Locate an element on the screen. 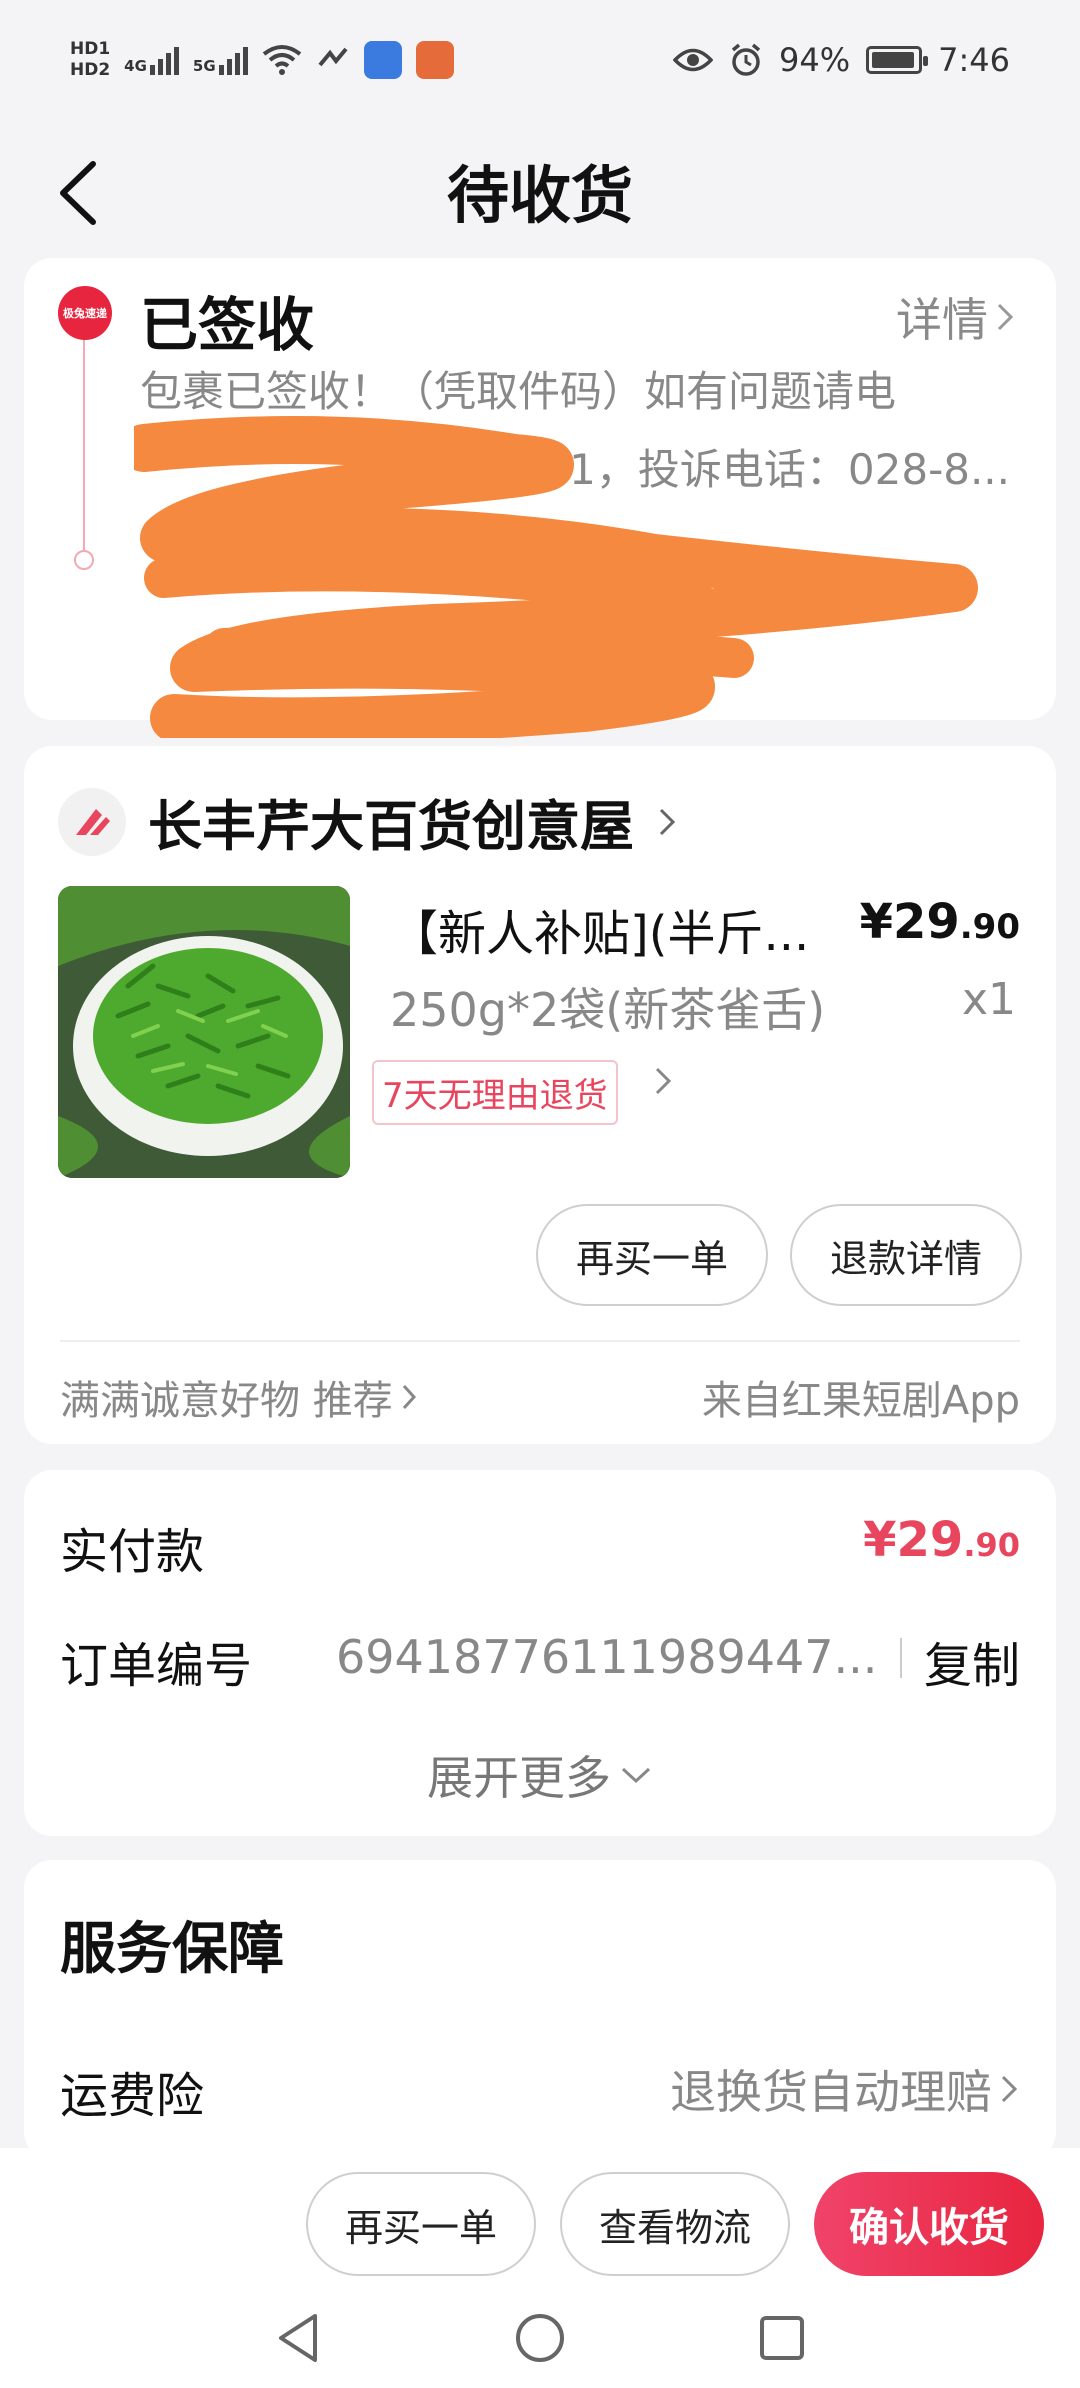 The image size is (1080, 2388). signal-5g-icon: 5G is located at coordinates (220, 60).